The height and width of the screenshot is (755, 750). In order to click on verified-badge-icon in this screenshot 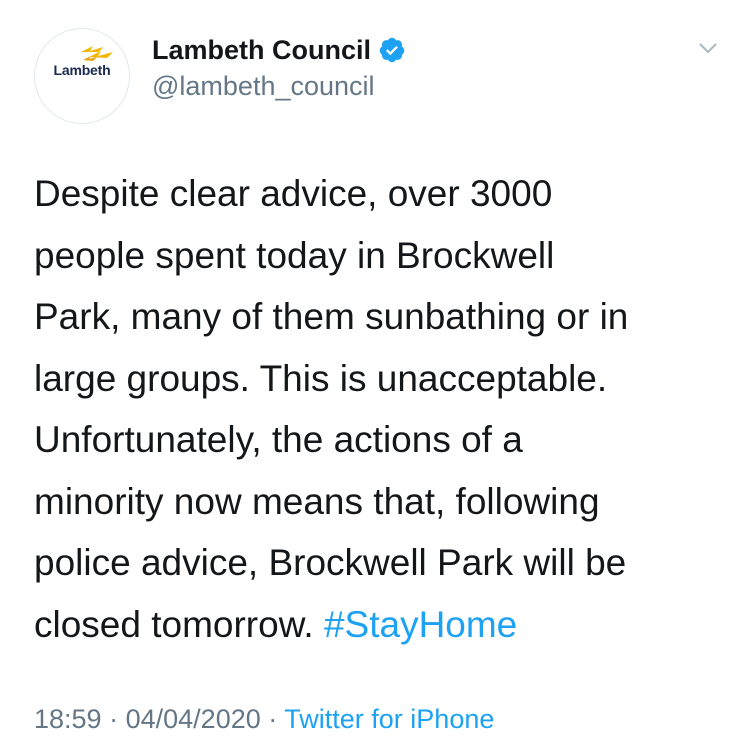, I will do `click(392, 50)`.